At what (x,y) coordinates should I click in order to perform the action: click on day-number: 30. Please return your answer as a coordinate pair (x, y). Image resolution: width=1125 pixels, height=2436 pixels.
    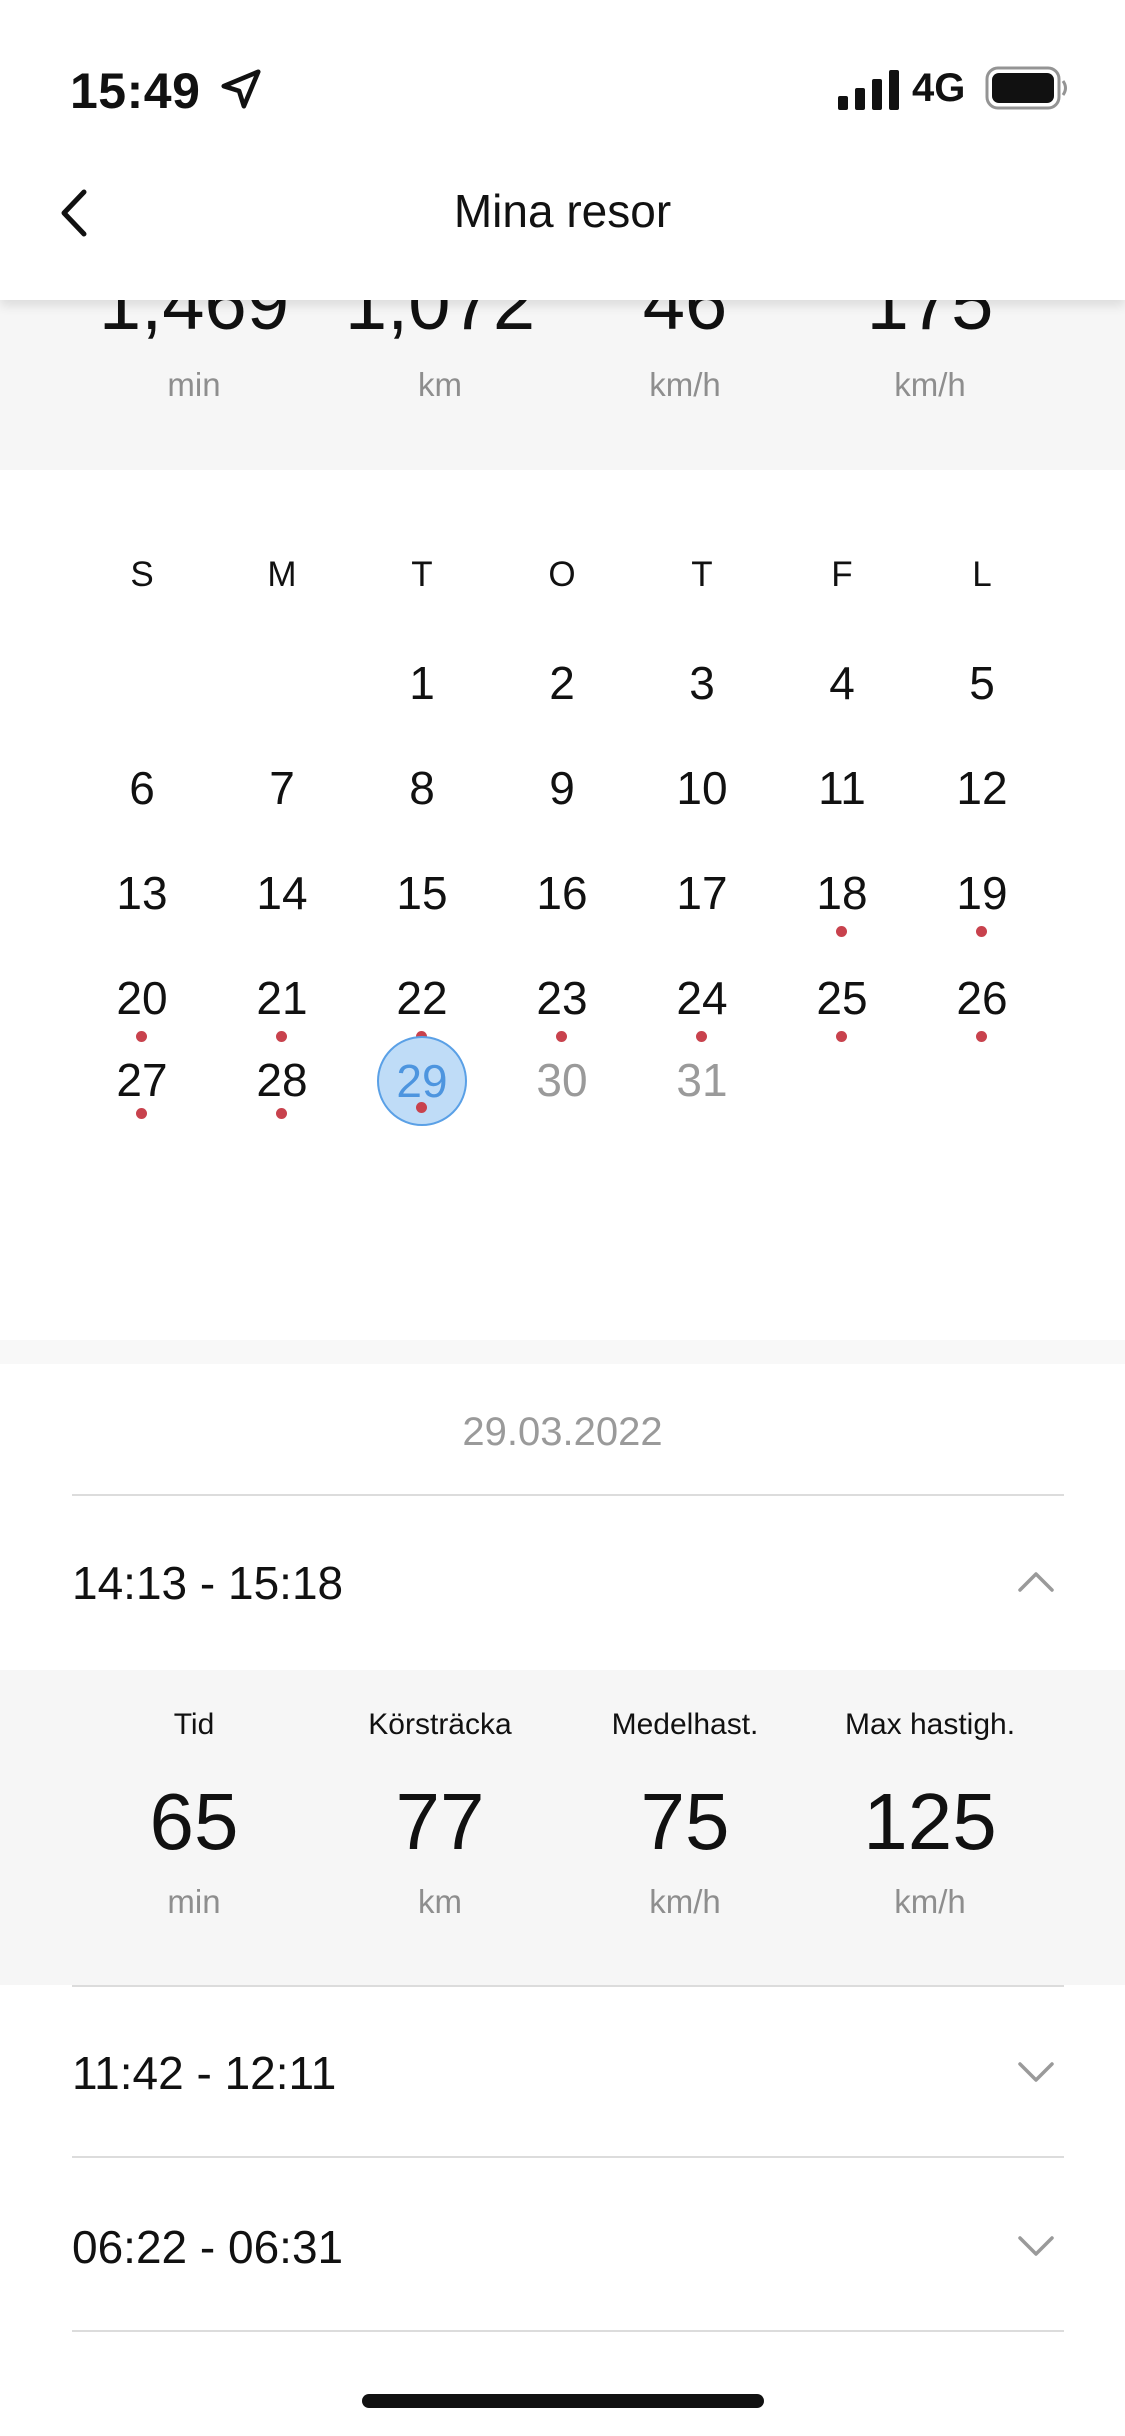
    Looking at the image, I should click on (562, 1080).